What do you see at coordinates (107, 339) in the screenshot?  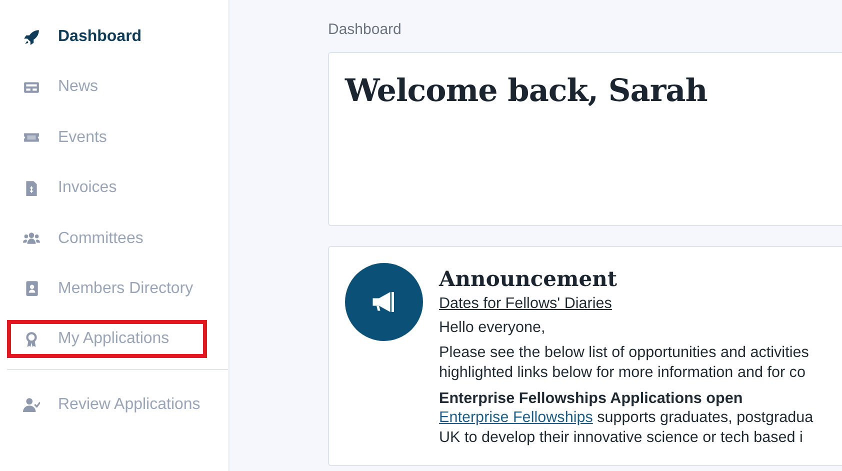 I see `highlighted-nav-item: My Applications` at bounding box center [107, 339].